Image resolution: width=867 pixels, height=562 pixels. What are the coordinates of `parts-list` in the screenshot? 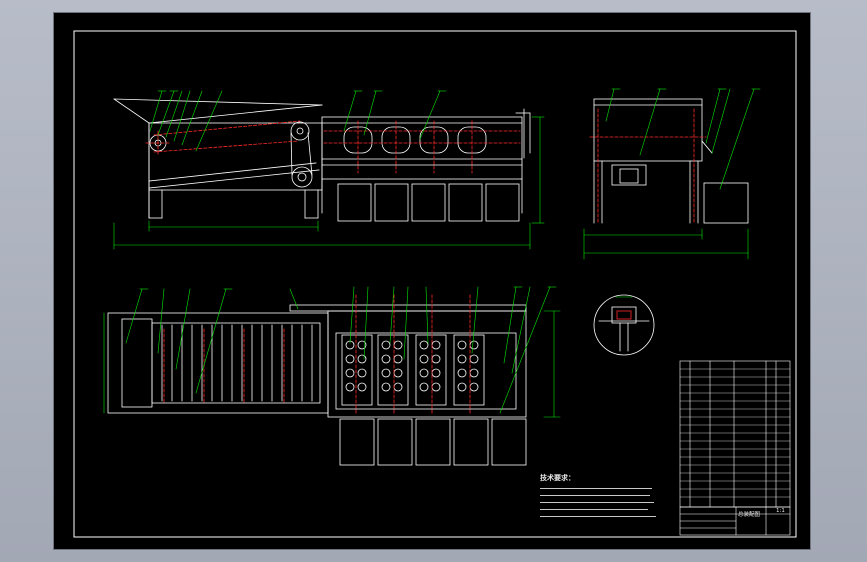 It's located at (735, 448).